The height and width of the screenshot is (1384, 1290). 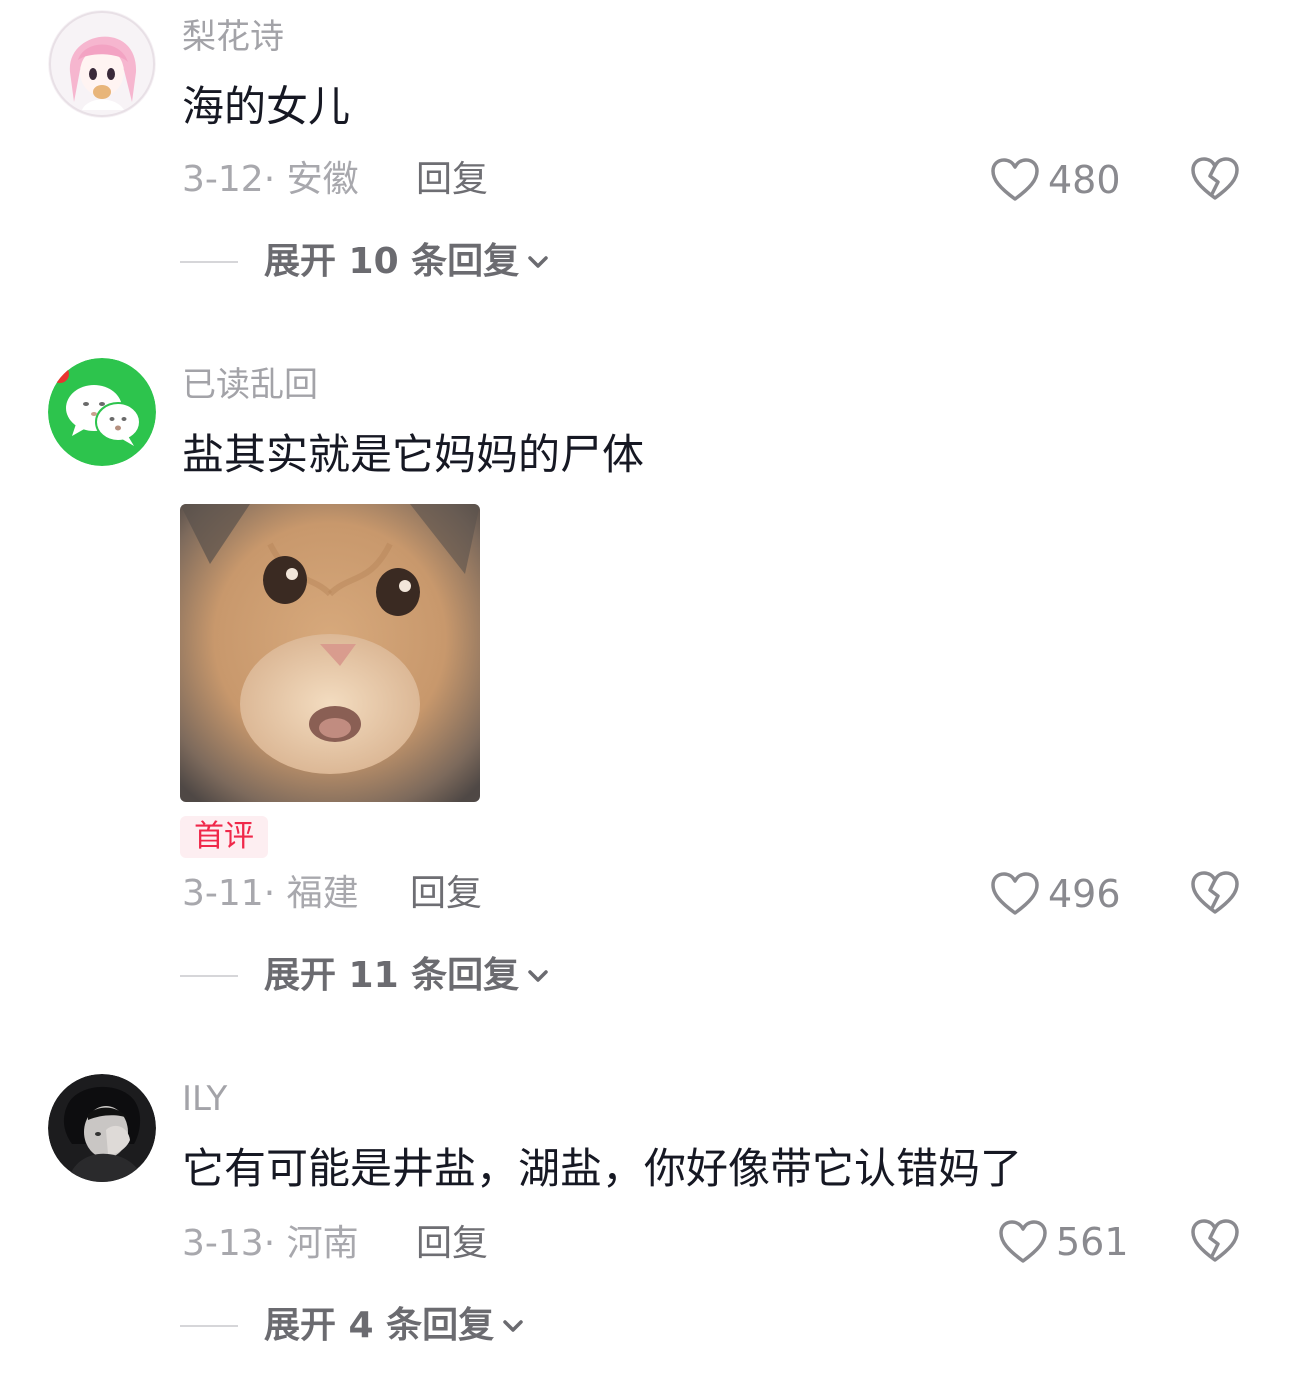 I want to click on avatar, so click(x=102, y=1128).